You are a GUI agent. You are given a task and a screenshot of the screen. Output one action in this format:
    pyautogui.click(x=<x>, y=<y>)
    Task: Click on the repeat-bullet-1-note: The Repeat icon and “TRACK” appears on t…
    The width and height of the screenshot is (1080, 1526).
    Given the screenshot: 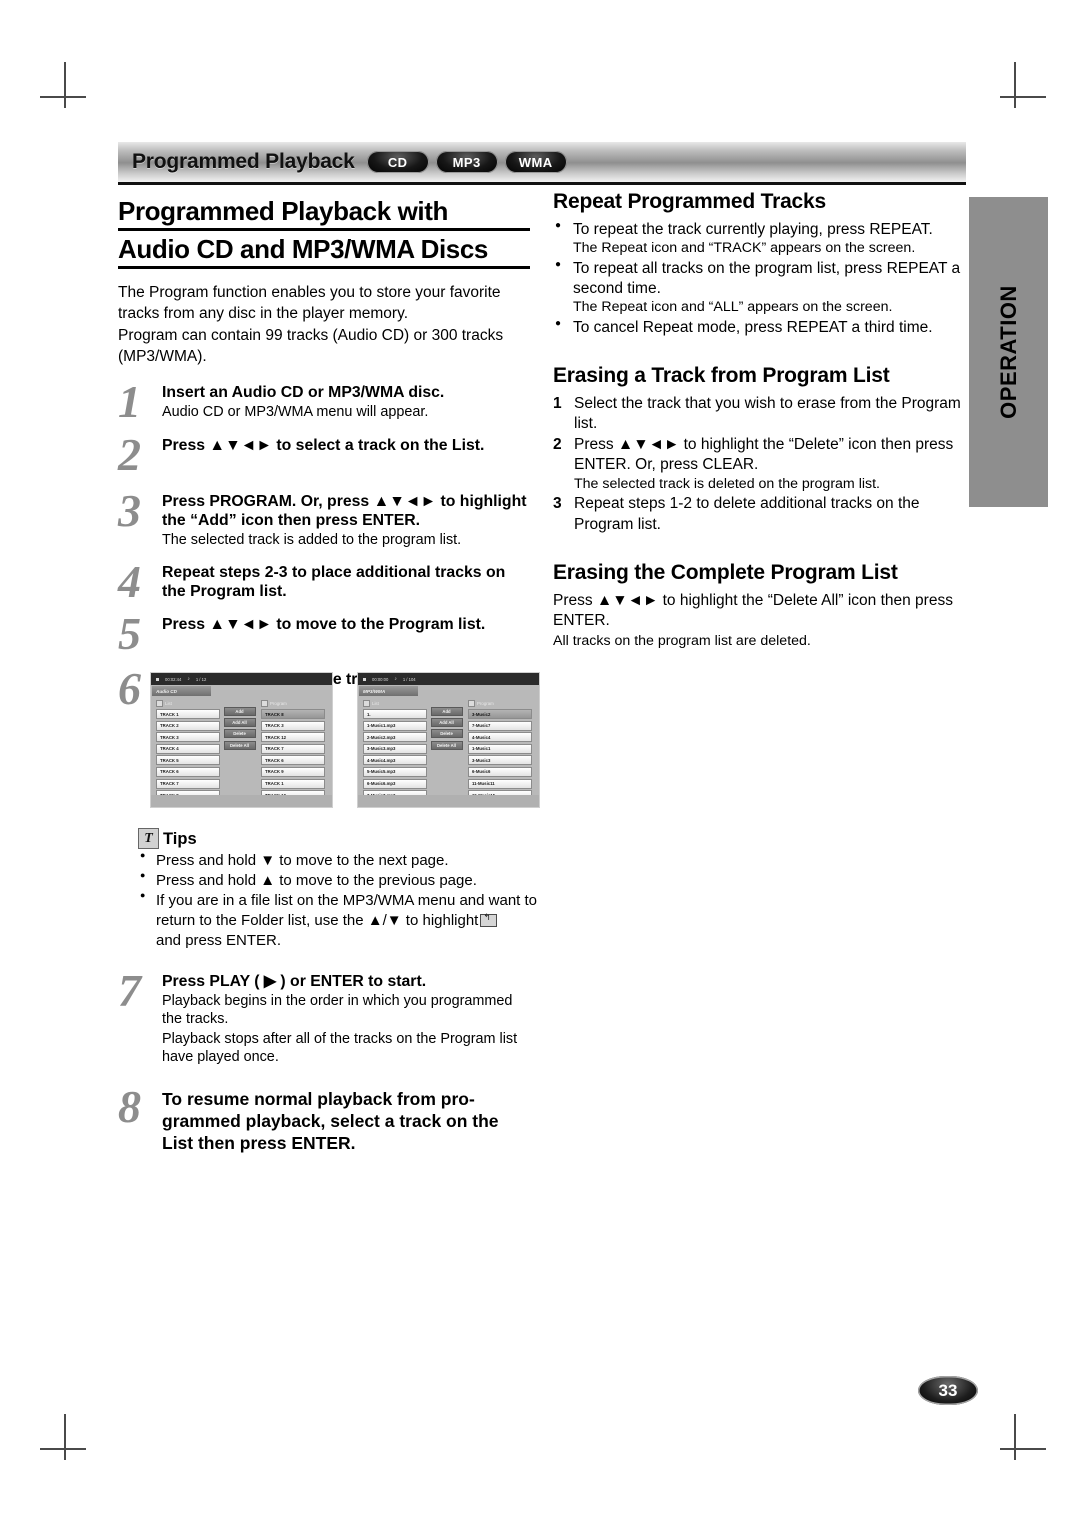 What is the action you would take?
    pyautogui.click(x=744, y=248)
    